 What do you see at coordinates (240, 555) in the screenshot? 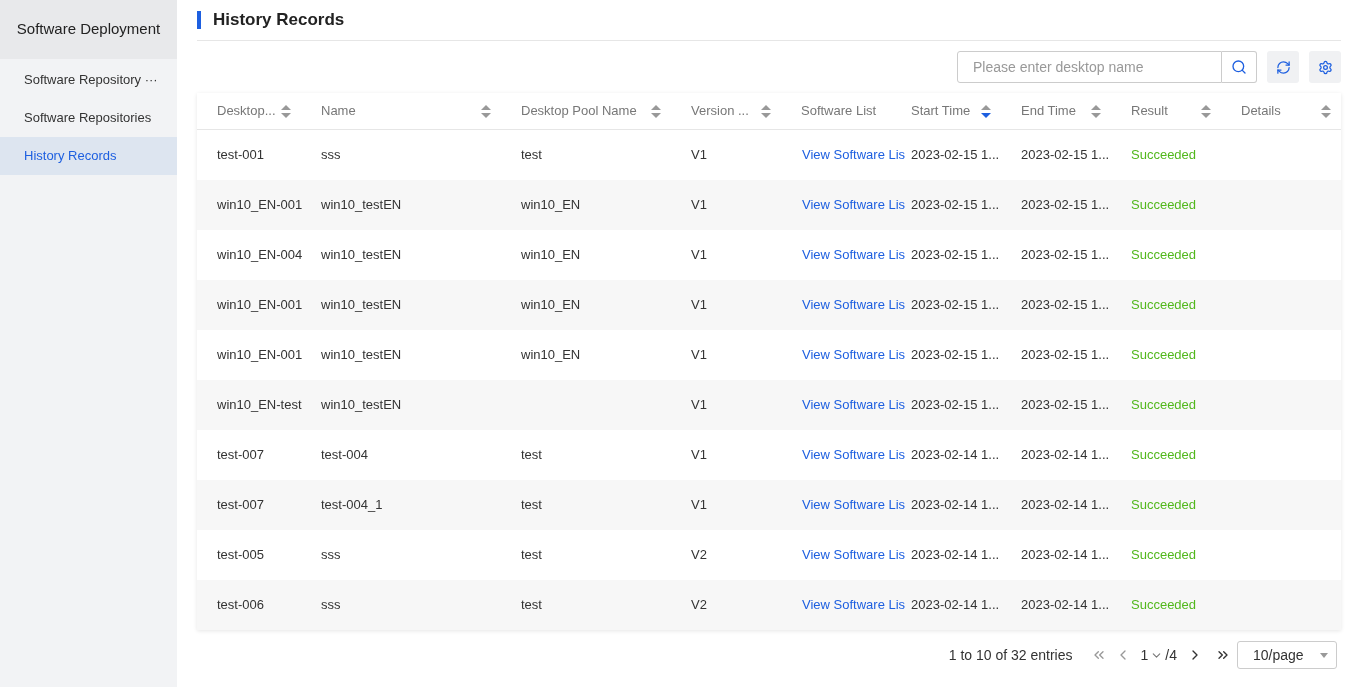
I see `table-cell: test-005` at bounding box center [240, 555].